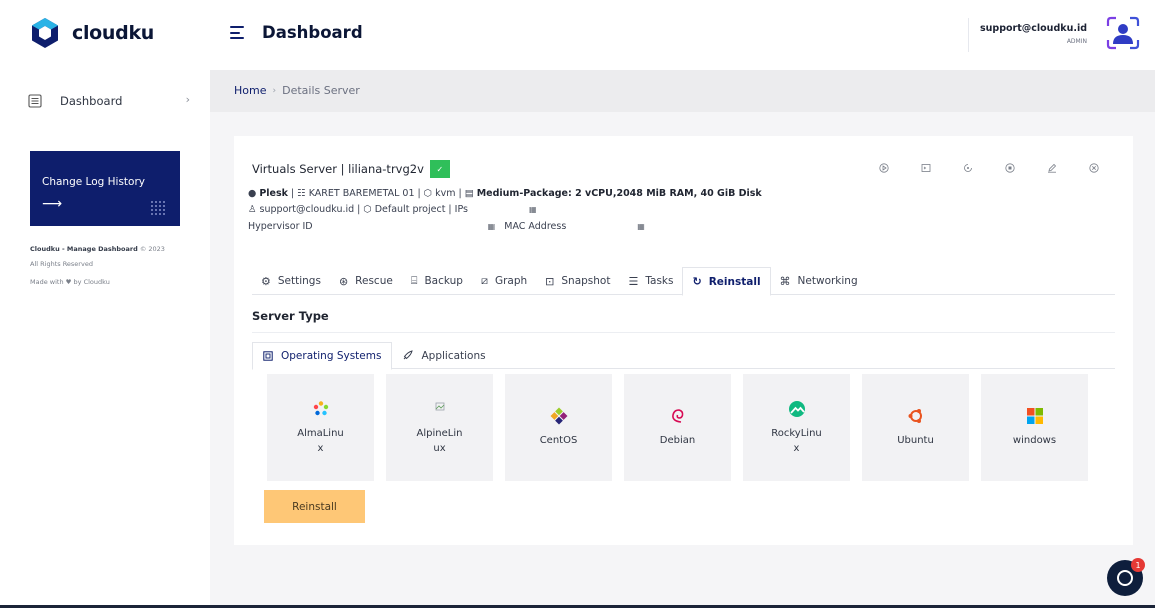  I want to click on tasks-icon: ☰, so click(633, 281).